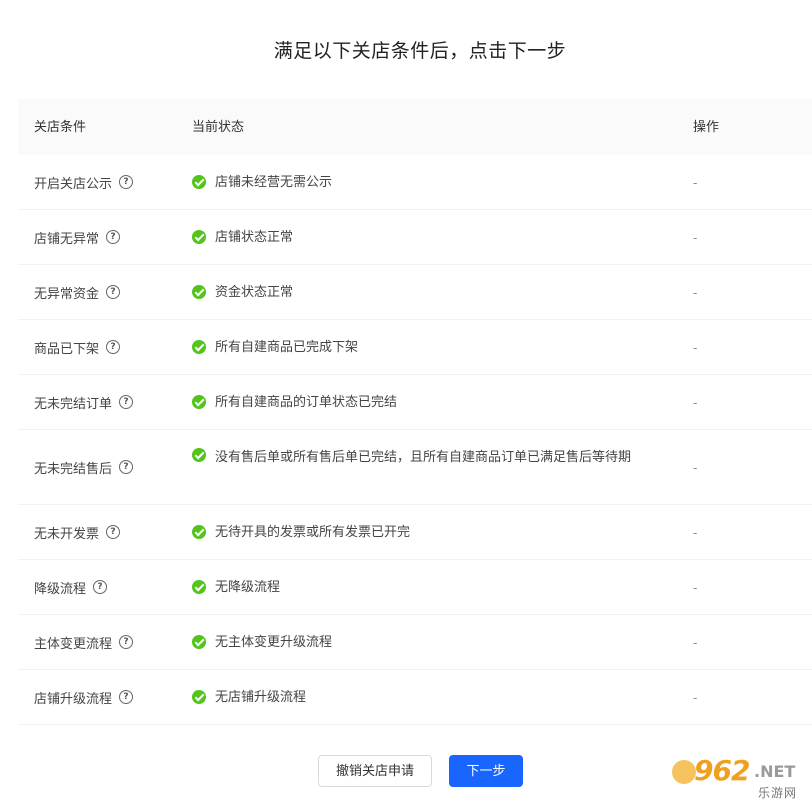 The image size is (812, 805). What do you see at coordinates (306, 401) in the screenshot?
I see `status-text: 所有自建商品的订单状态已完结` at bounding box center [306, 401].